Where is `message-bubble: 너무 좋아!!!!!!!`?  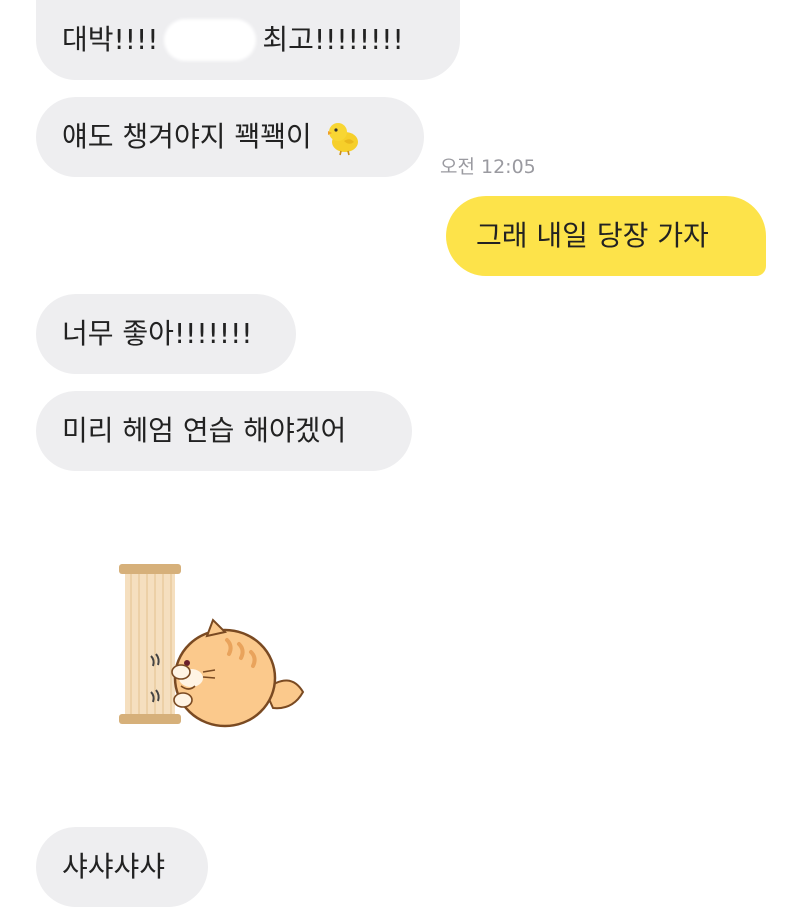
message-bubble: 너무 좋아!!!!!!! is located at coordinates (166, 334).